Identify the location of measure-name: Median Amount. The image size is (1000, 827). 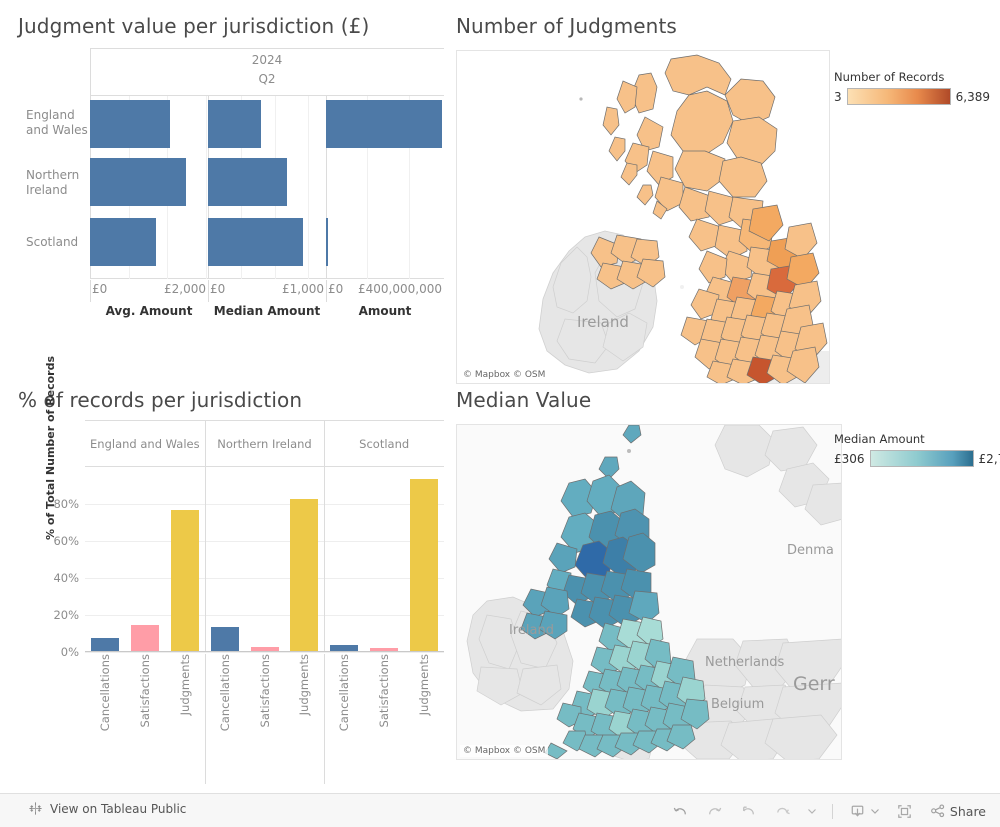
(267, 311).